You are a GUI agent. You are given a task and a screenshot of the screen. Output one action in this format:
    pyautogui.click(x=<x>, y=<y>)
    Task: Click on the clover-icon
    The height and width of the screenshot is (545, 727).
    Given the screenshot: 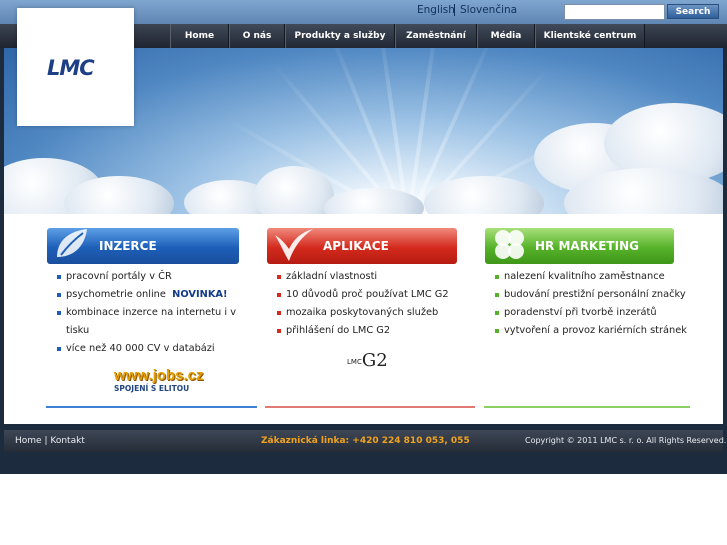 What is the action you would take?
    pyautogui.click(x=509, y=249)
    